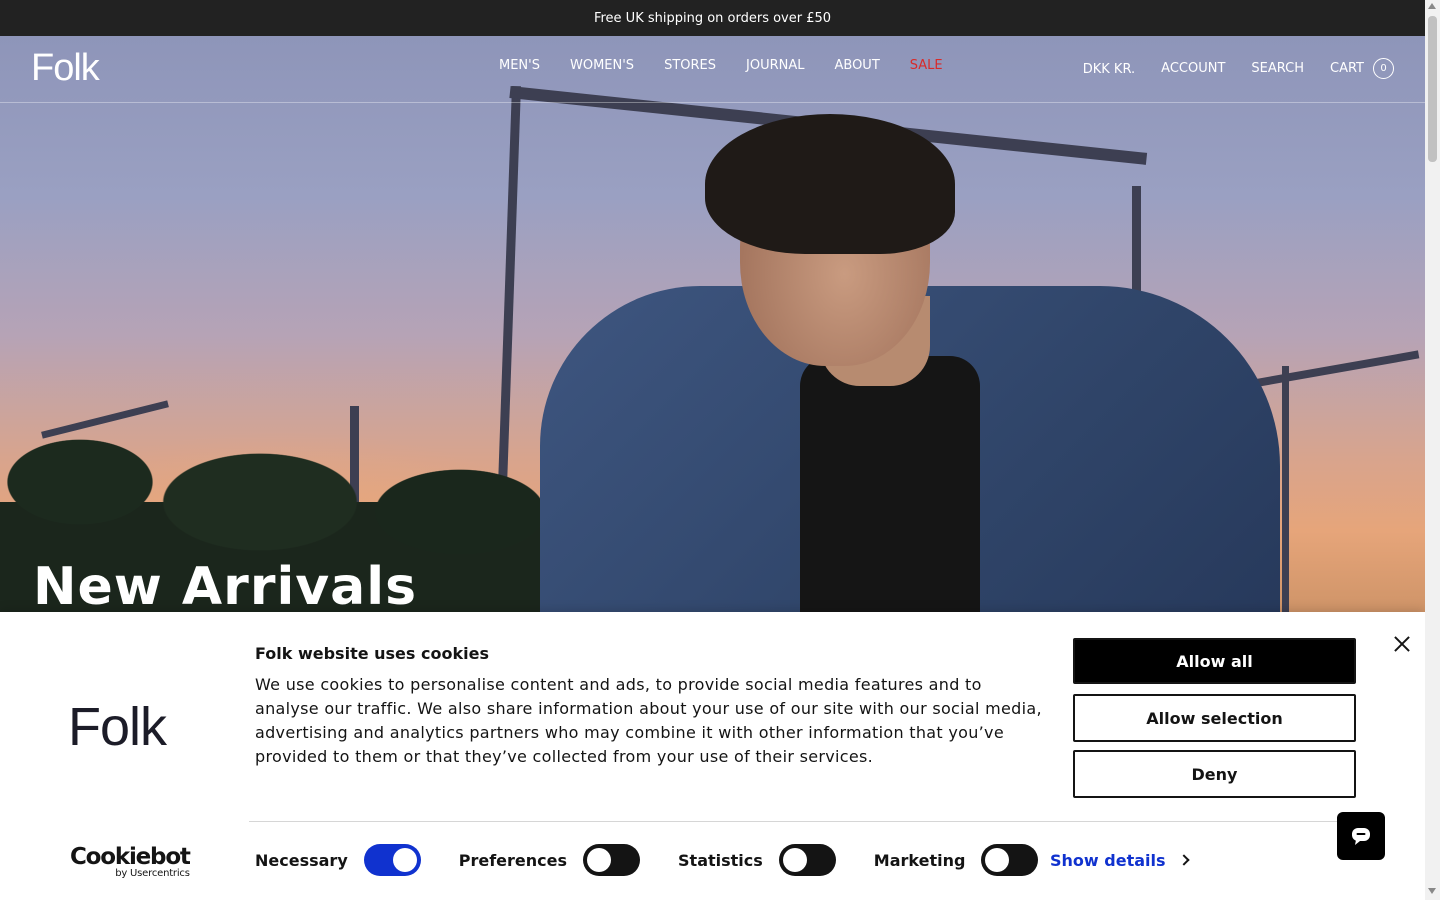  I want to click on chat-button, so click(1361, 836).